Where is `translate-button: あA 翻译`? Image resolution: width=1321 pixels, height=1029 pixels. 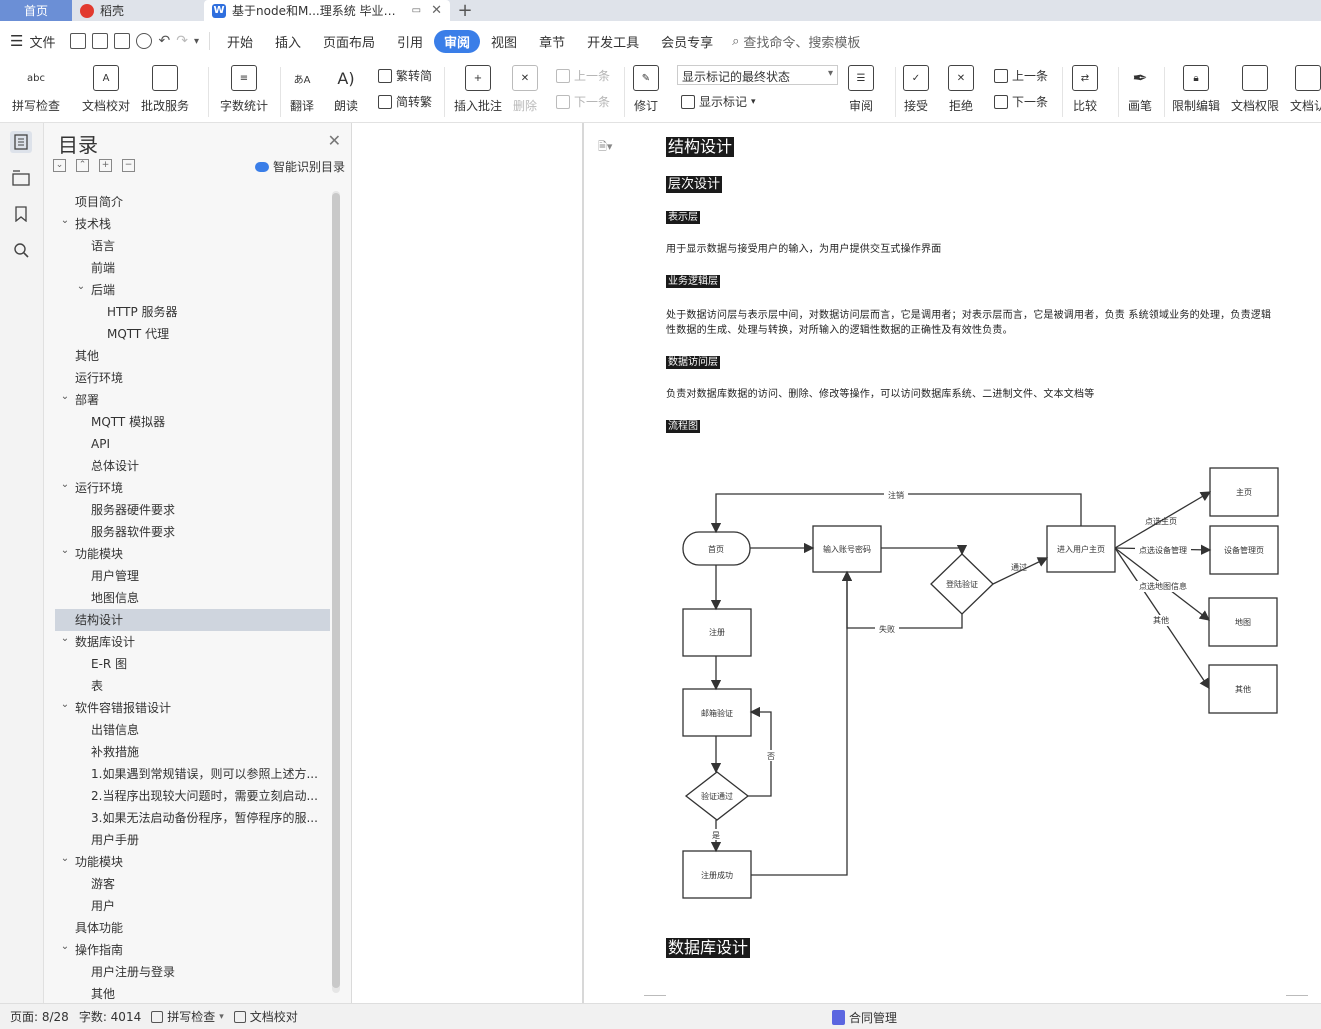
translate-button: あA 翻译 is located at coordinates (302, 89).